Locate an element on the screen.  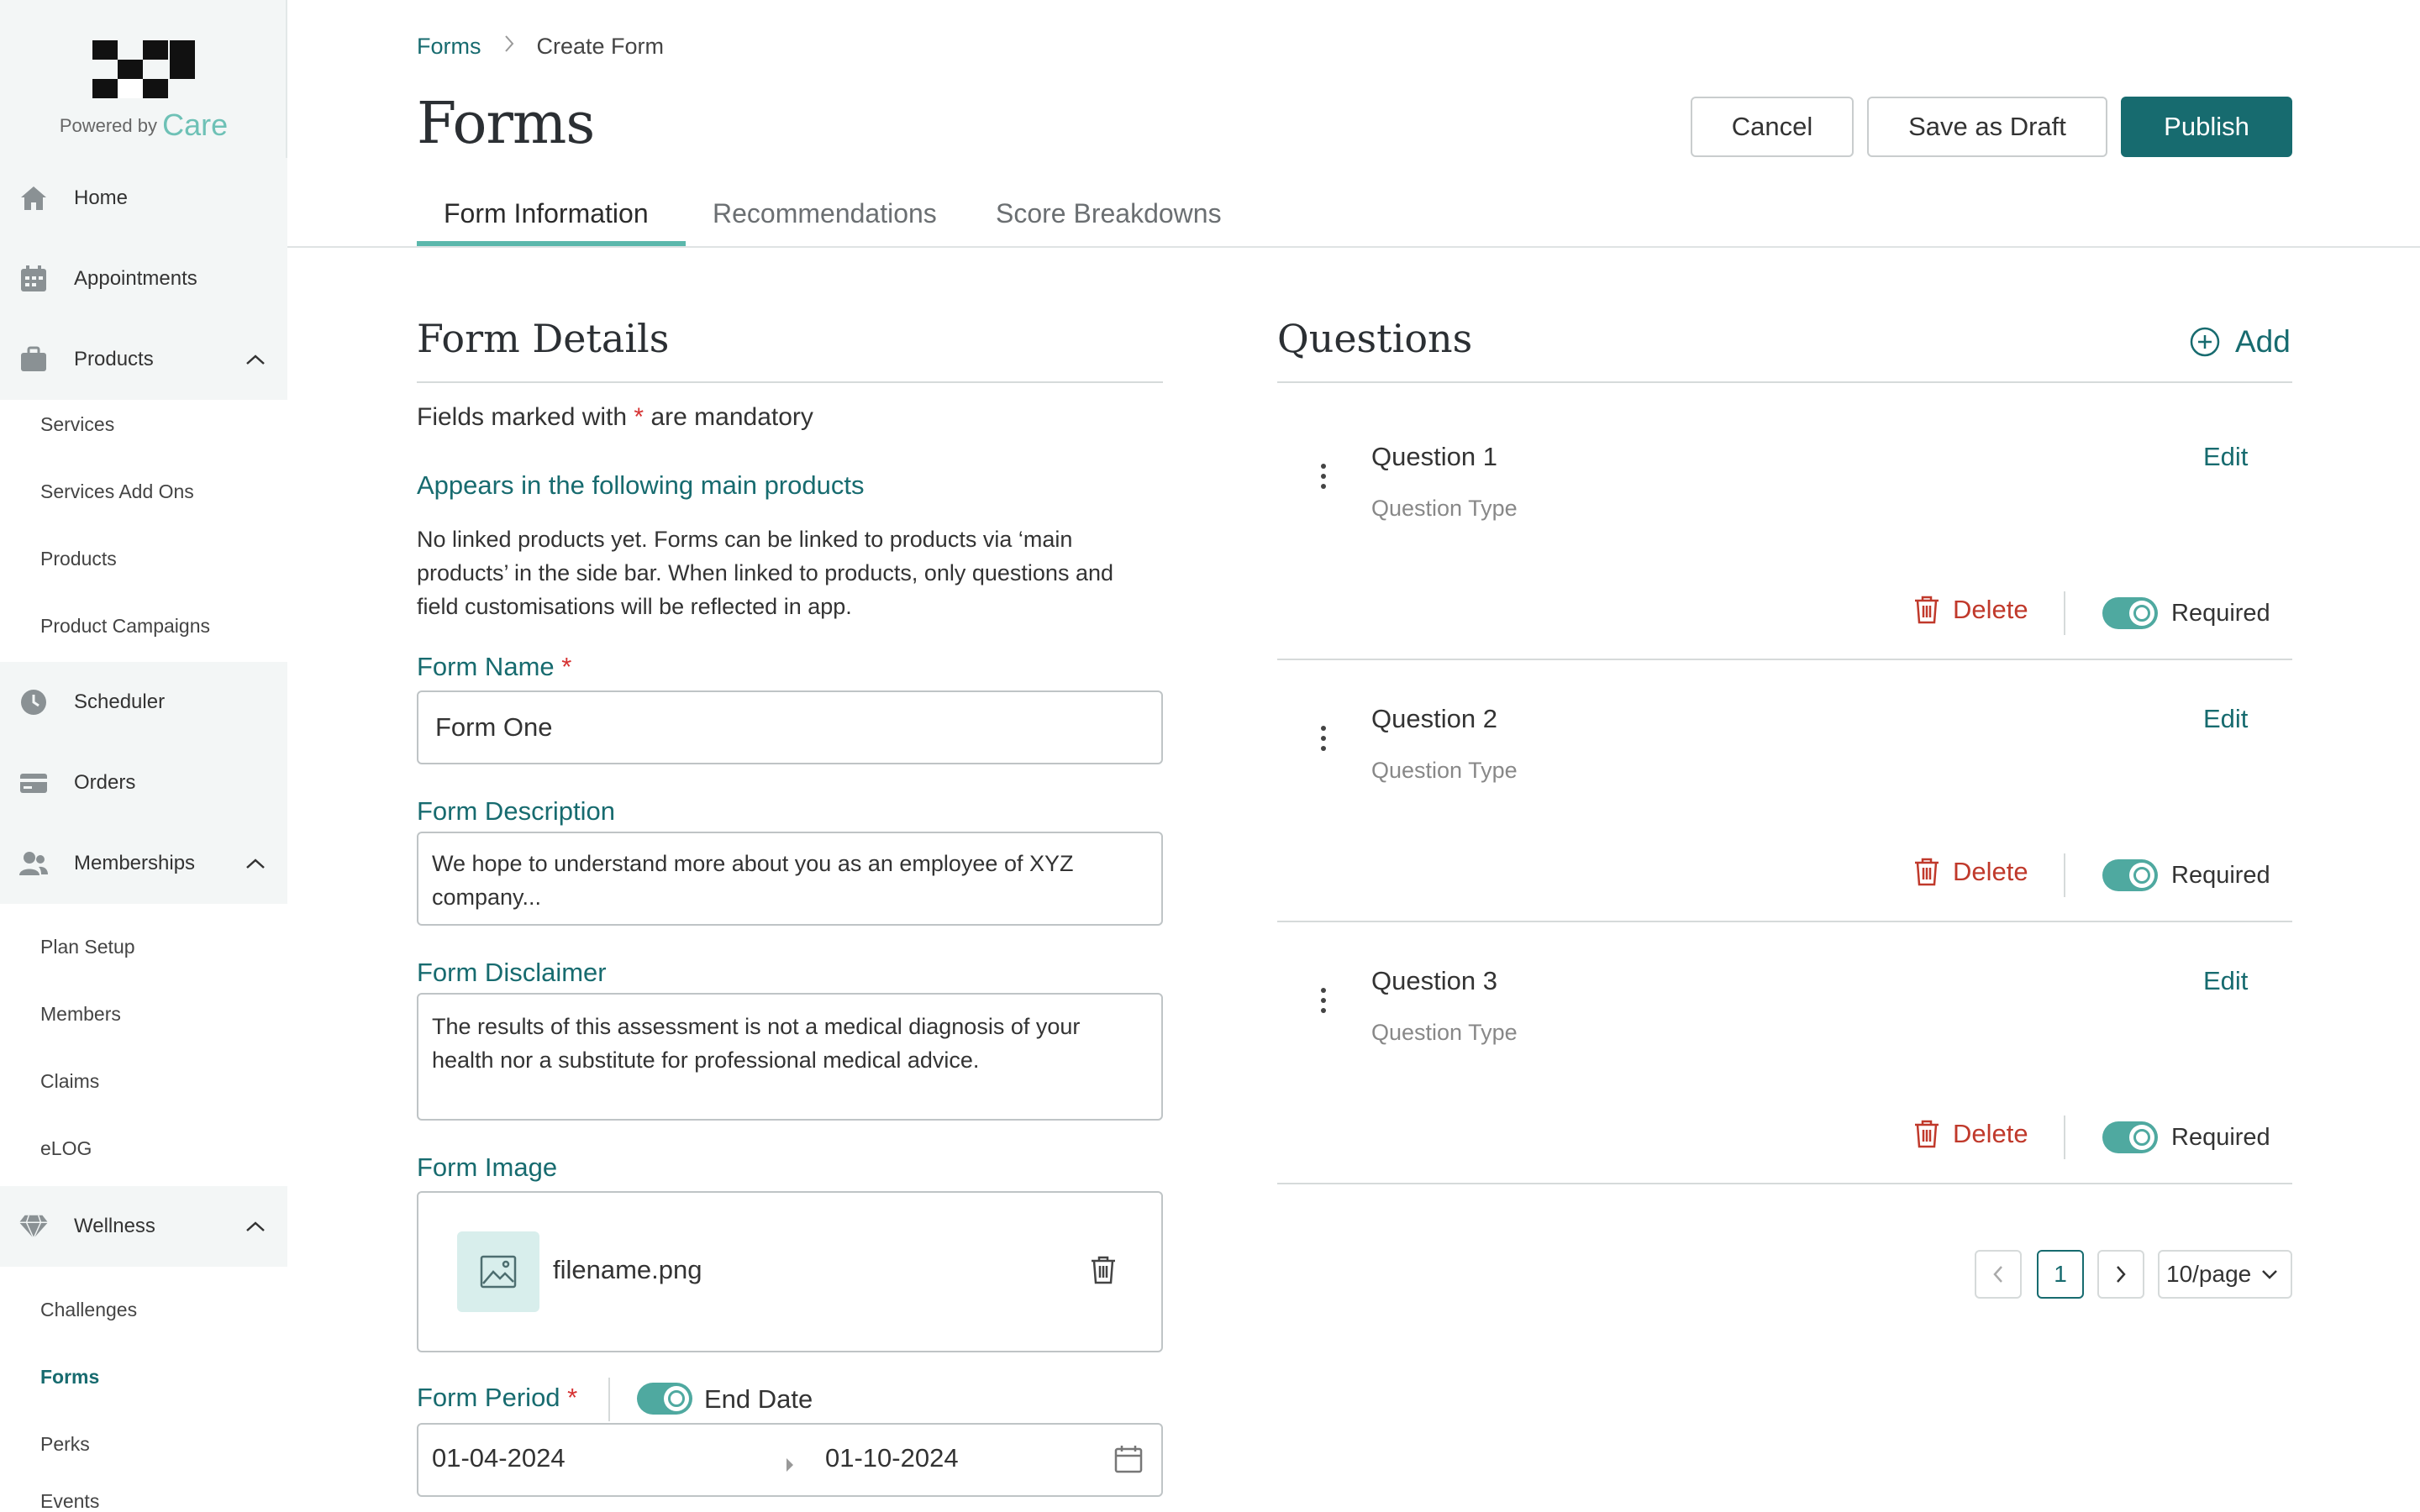
sidebar-subitem-product-campaigns: Product Campaigns is located at coordinates (125, 626).